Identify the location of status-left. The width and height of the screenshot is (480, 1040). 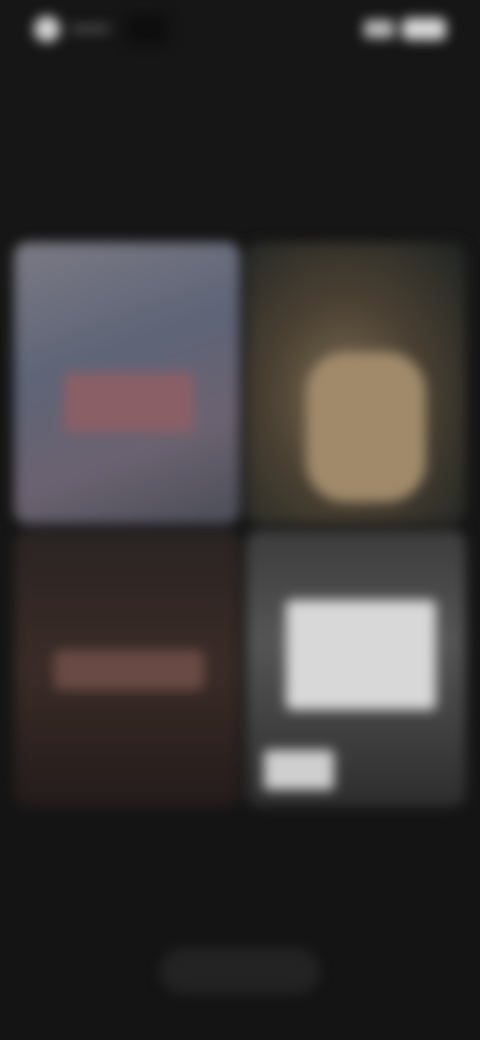
(101, 29).